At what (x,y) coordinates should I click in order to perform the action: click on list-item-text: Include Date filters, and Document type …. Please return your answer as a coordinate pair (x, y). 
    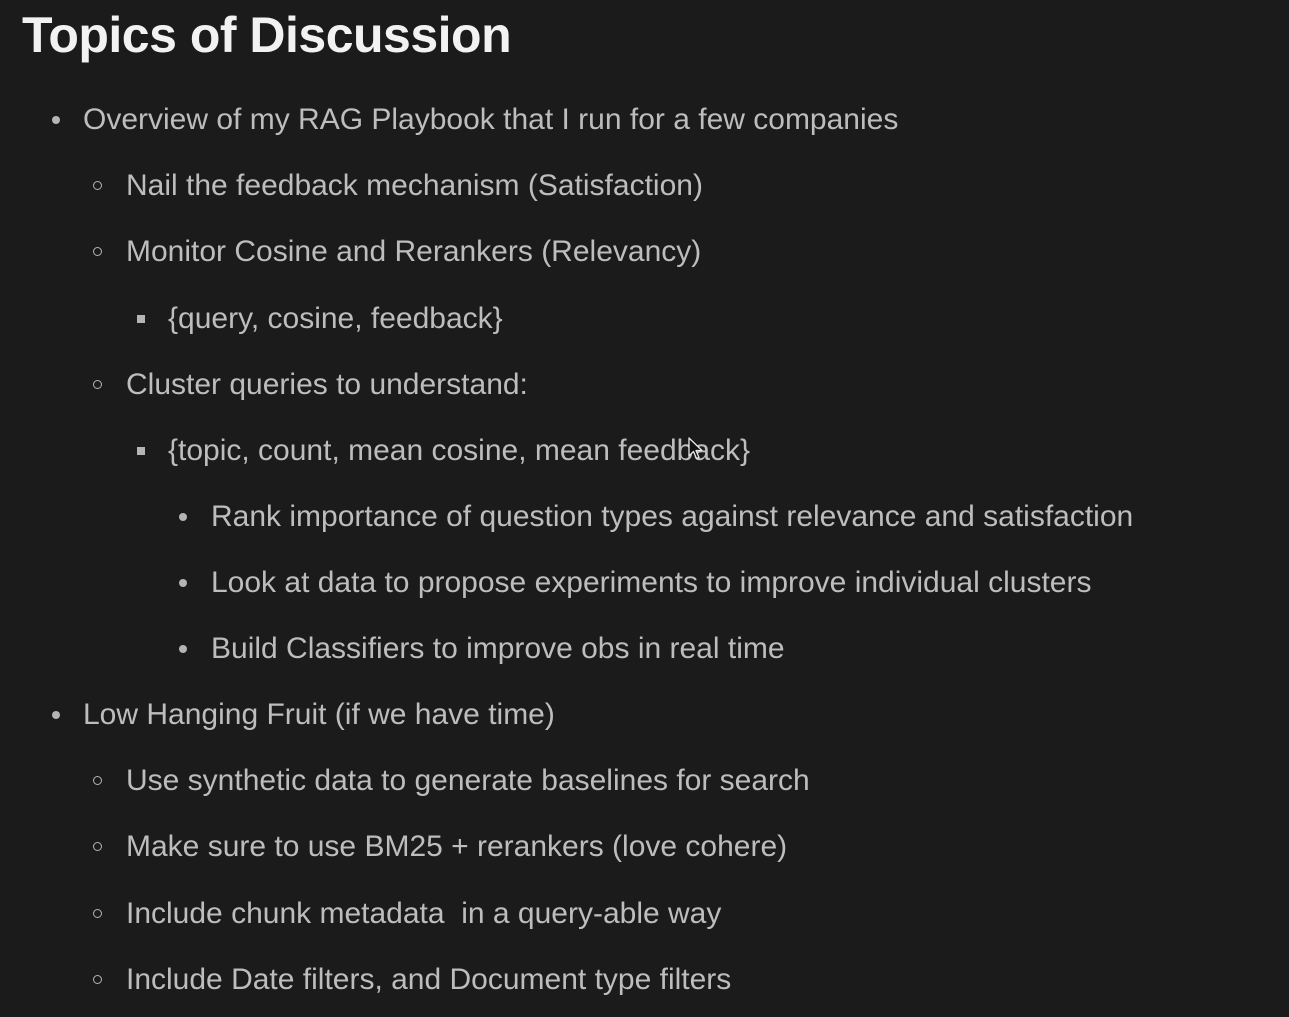
    Looking at the image, I should click on (429, 979).